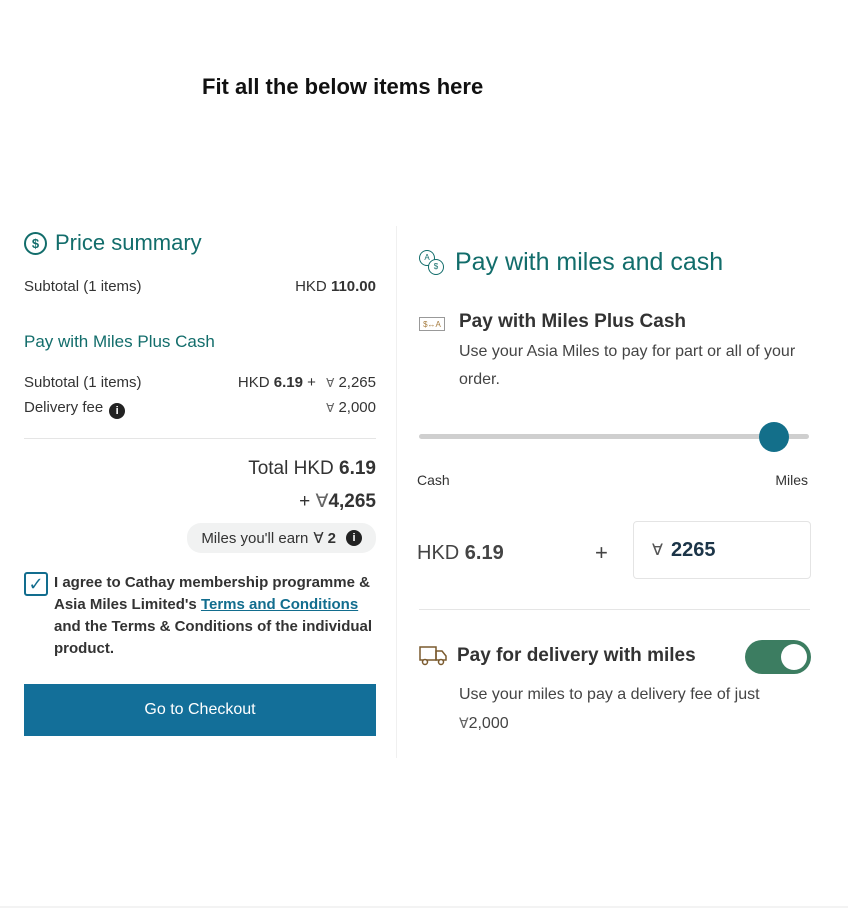  What do you see at coordinates (460, 553) in the screenshot?
I see `cash-amount: HKD 6.19` at bounding box center [460, 553].